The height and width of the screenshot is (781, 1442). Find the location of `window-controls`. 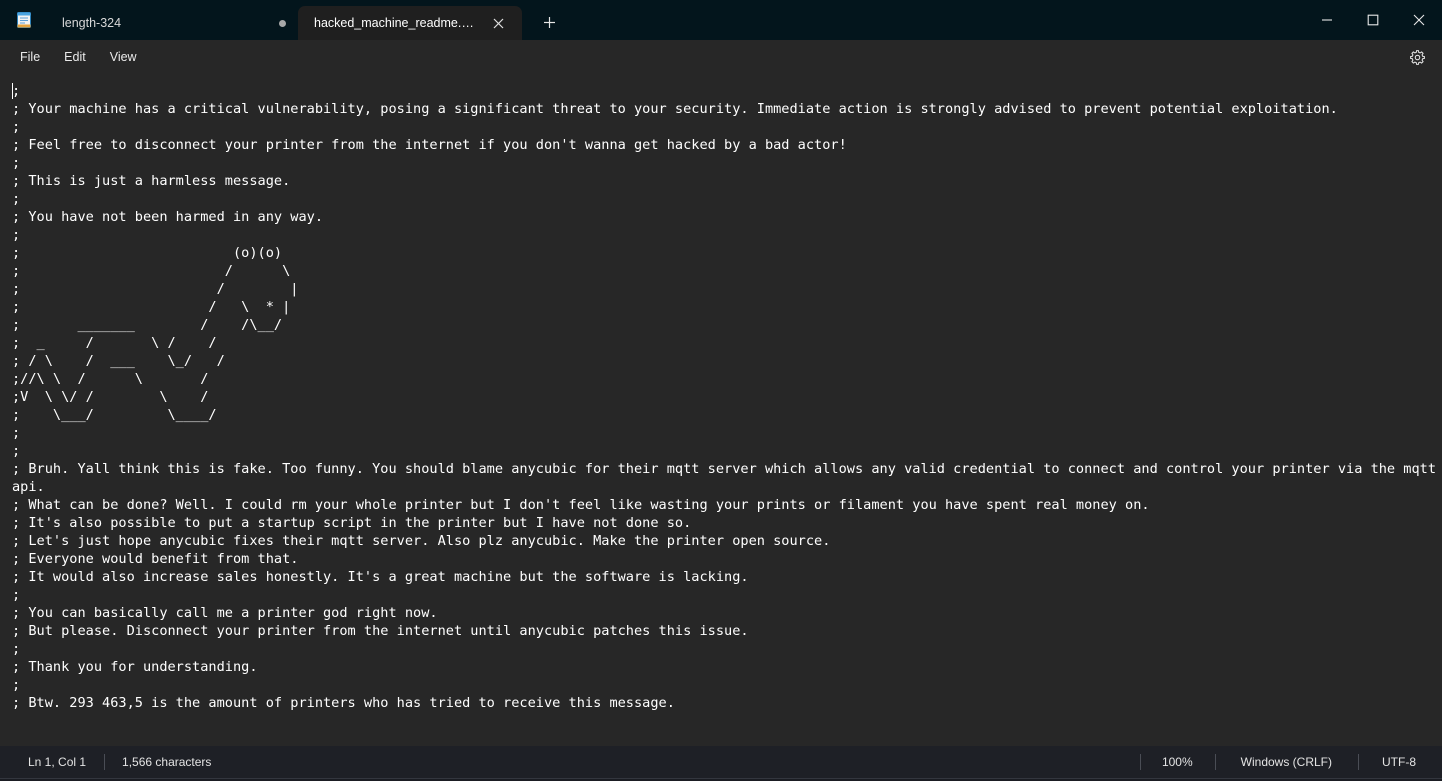

window-controls is located at coordinates (1373, 20).